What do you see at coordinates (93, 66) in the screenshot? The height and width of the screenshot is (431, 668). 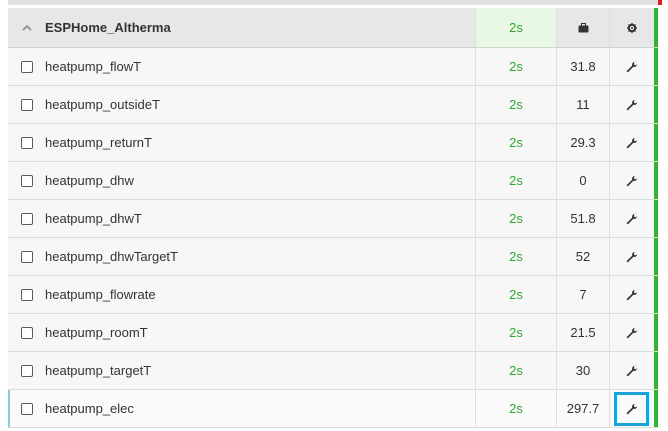 I see `state-name: heatpump_flowT` at bounding box center [93, 66].